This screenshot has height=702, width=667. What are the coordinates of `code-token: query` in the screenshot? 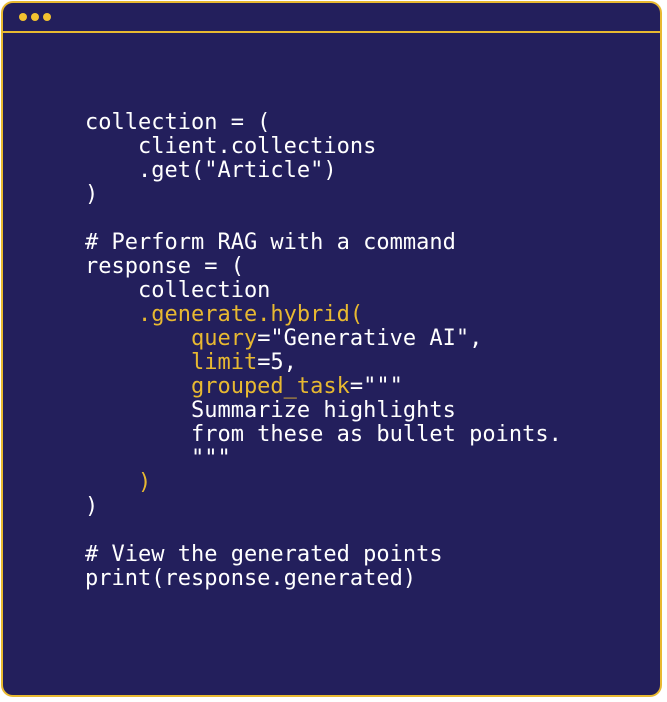 It's located at (171, 338).